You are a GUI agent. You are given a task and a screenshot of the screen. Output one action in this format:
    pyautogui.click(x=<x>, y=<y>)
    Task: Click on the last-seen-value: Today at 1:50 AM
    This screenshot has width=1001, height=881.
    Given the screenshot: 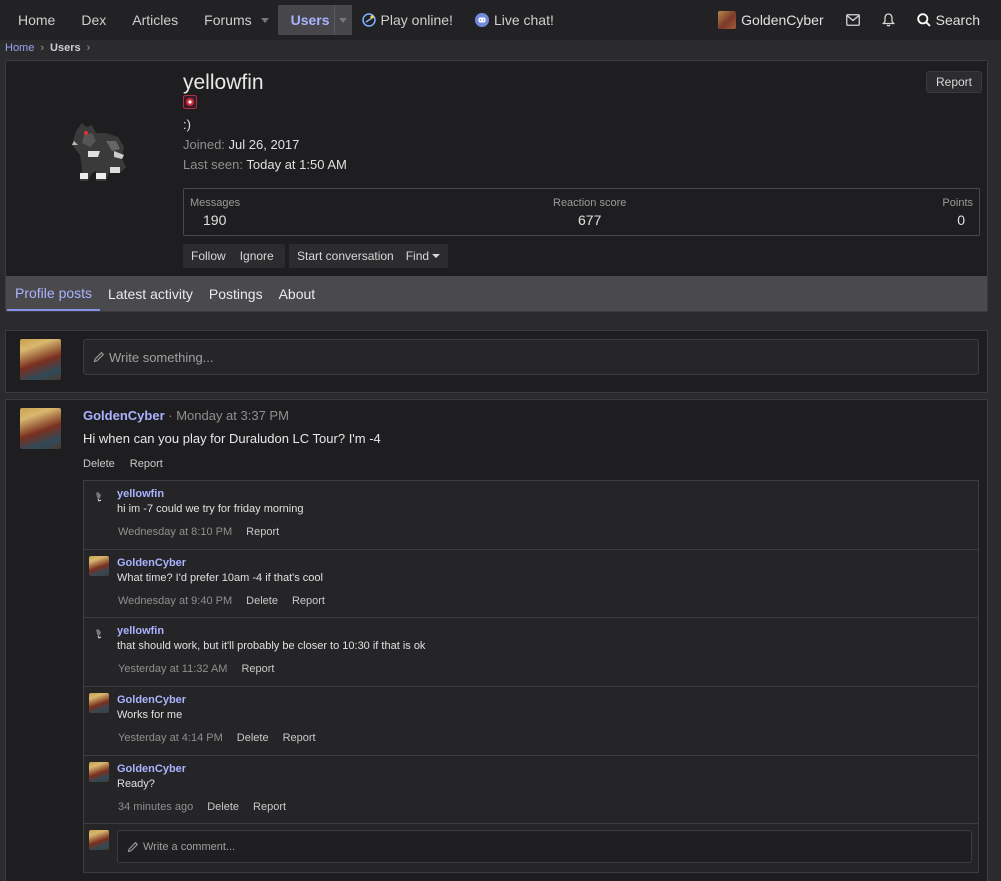 What is the action you would take?
    pyautogui.click(x=296, y=164)
    